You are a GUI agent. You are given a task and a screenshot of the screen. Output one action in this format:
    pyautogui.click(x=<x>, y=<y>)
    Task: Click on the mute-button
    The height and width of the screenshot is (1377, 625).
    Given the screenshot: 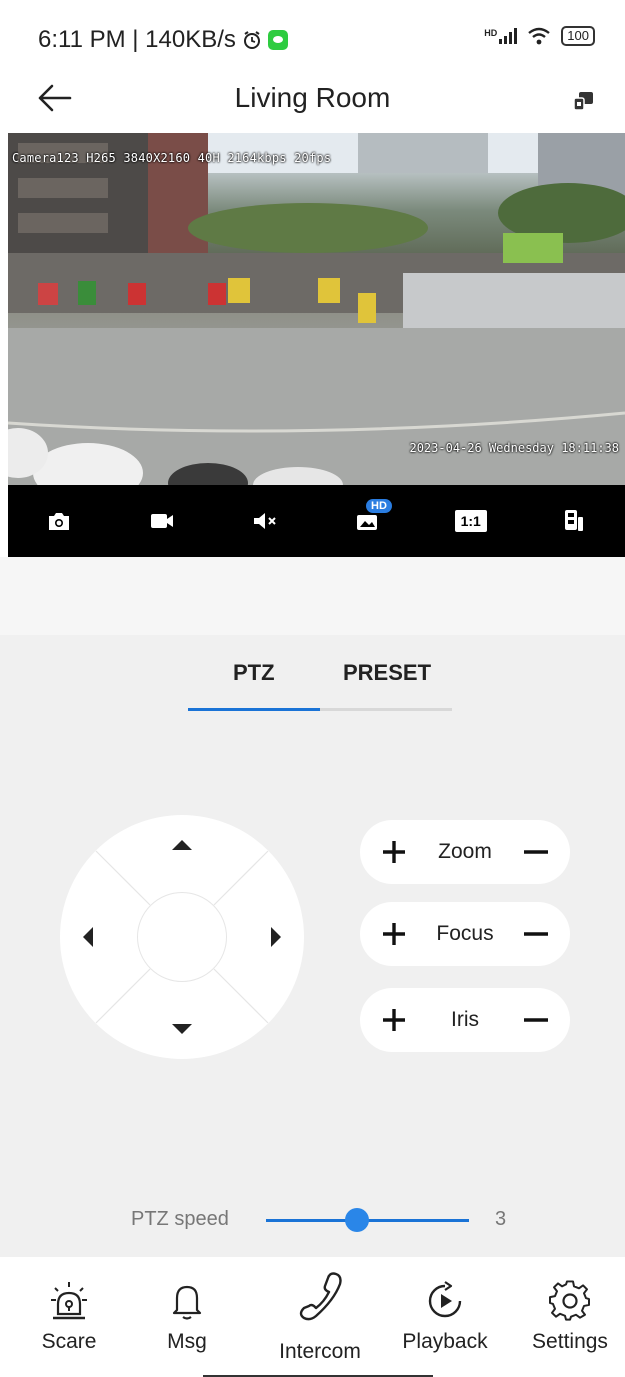 What is the action you would take?
    pyautogui.click(x=265, y=521)
    